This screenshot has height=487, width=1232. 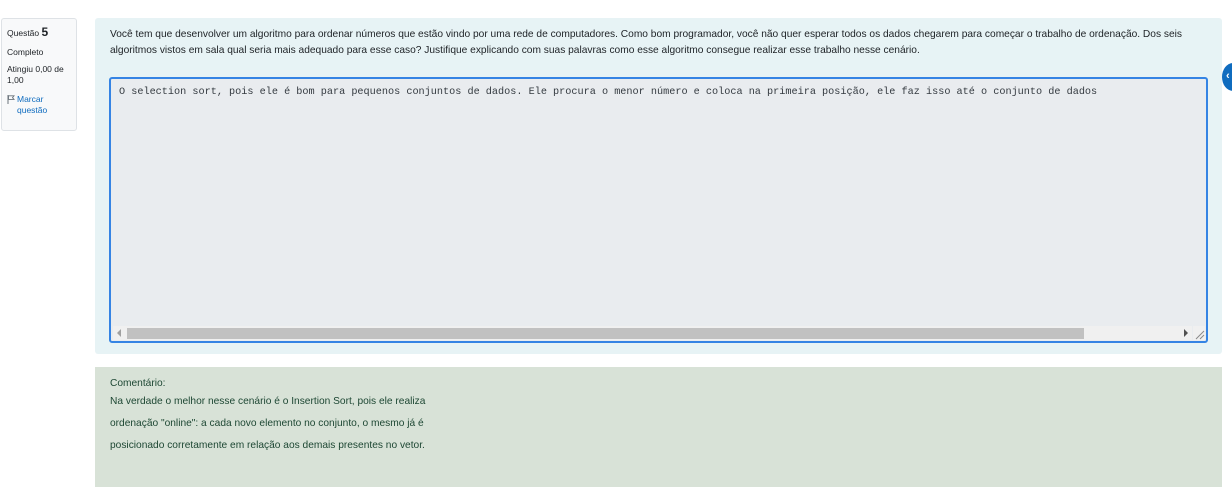 I want to click on flag-question-label: Marcar questão, so click(x=32, y=104).